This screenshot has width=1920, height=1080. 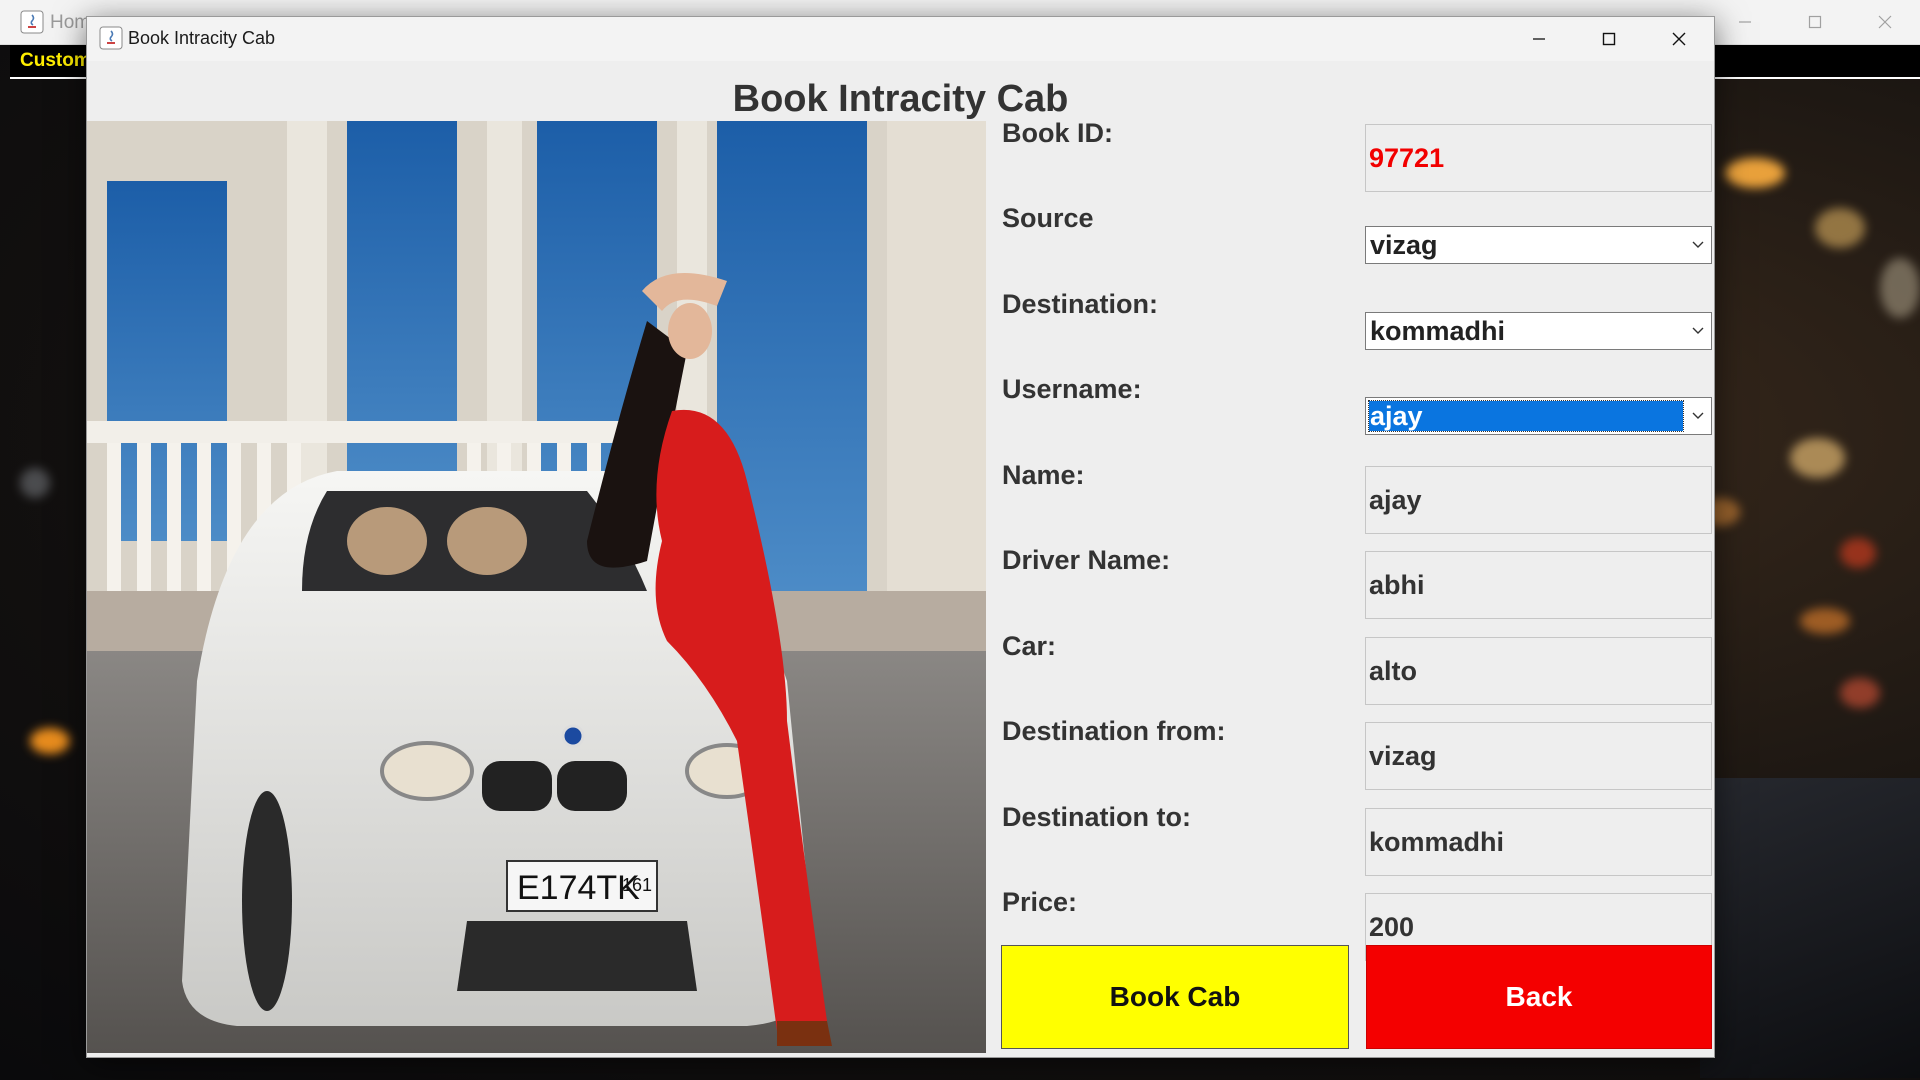 What do you see at coordinates (1538, 671) in the screenshot?
I see `car-field: alto` at bounding box center [1538, 671].